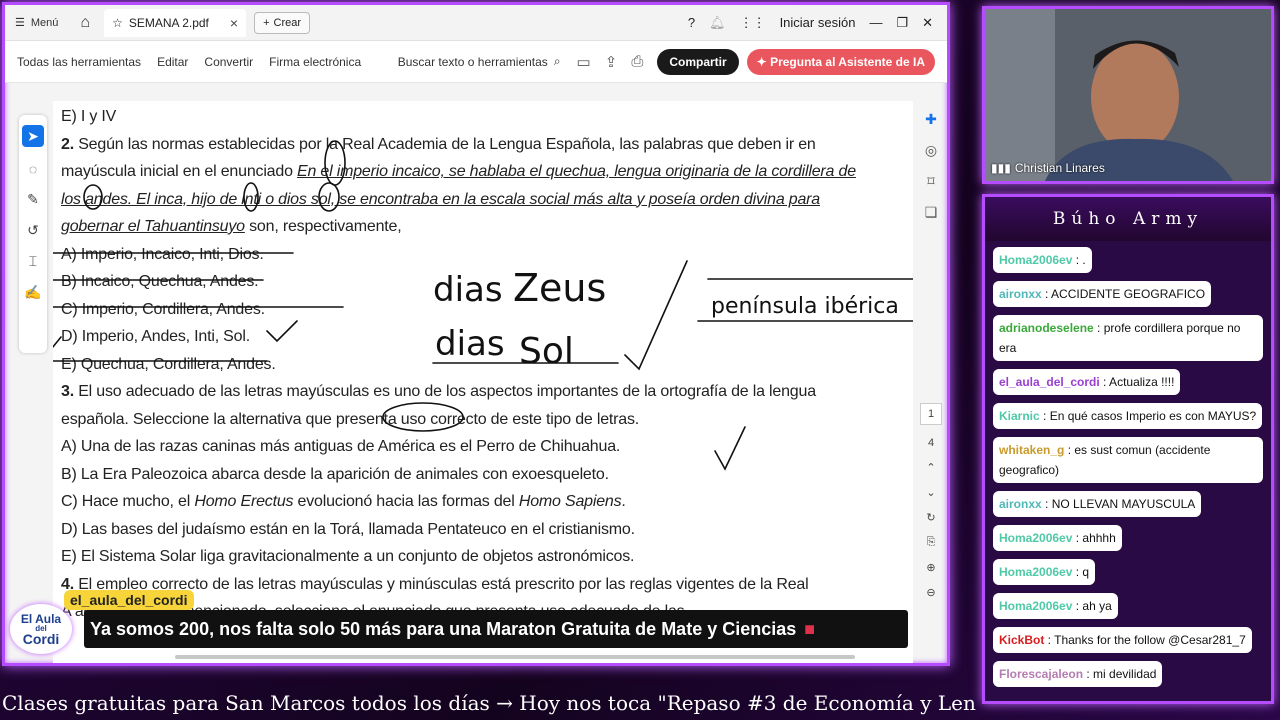  What do you see at coordinates (931, 150) in the screenshot?
I see `comments-panel-icon: ◎` at bounding box center [931, 150].